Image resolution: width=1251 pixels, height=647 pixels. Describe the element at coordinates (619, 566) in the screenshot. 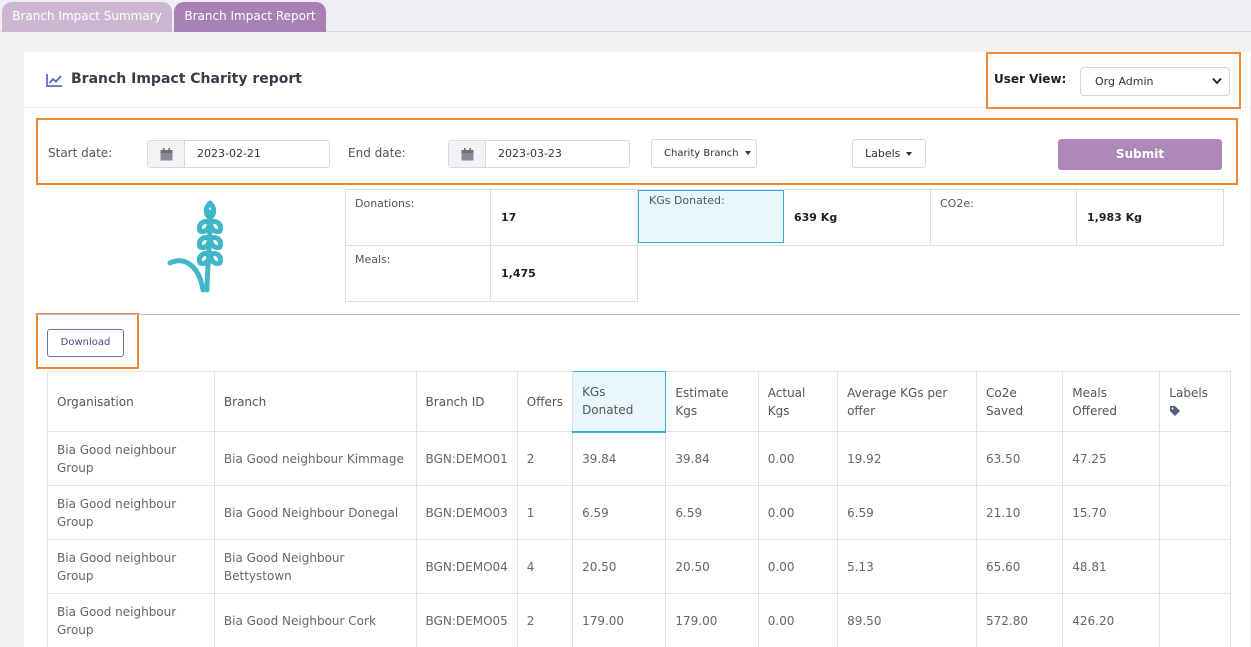

I see `cell-kgs-donated: 20.50` at that location.